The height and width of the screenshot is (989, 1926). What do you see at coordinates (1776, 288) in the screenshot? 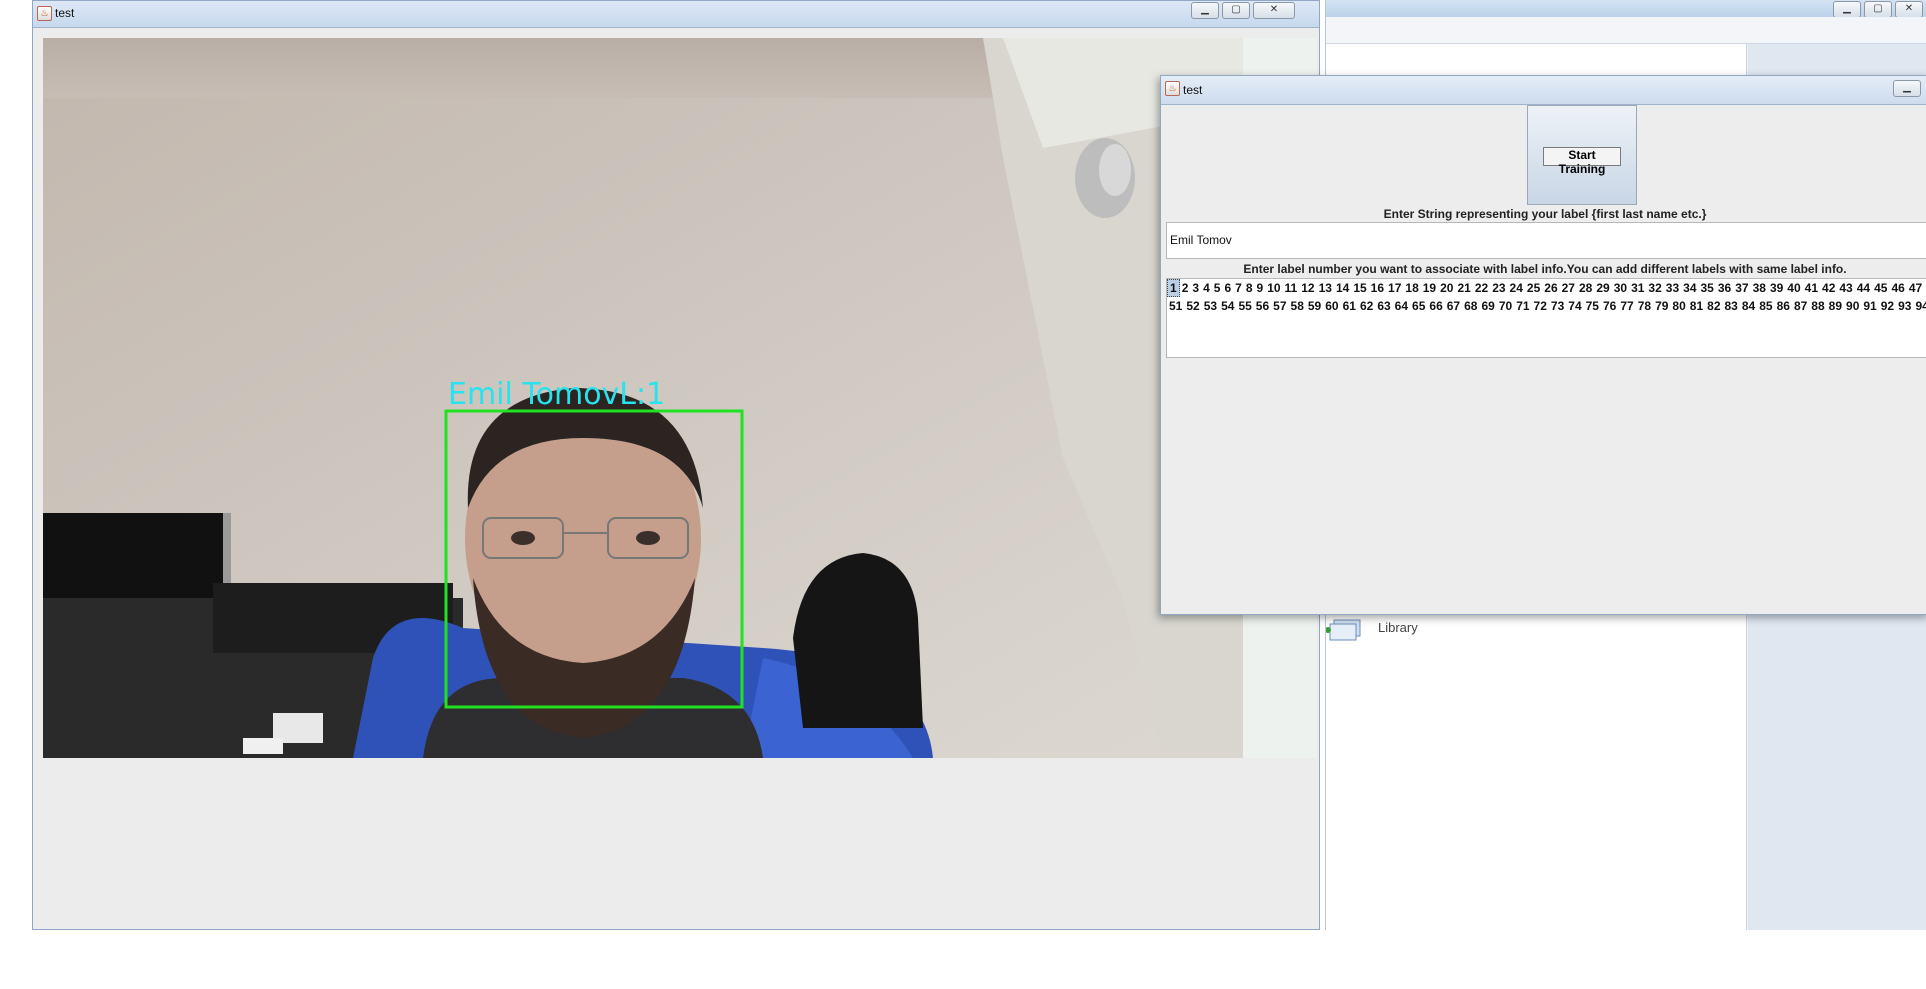
I see `label-number-item: 39` at bounding box center [1776, 288].